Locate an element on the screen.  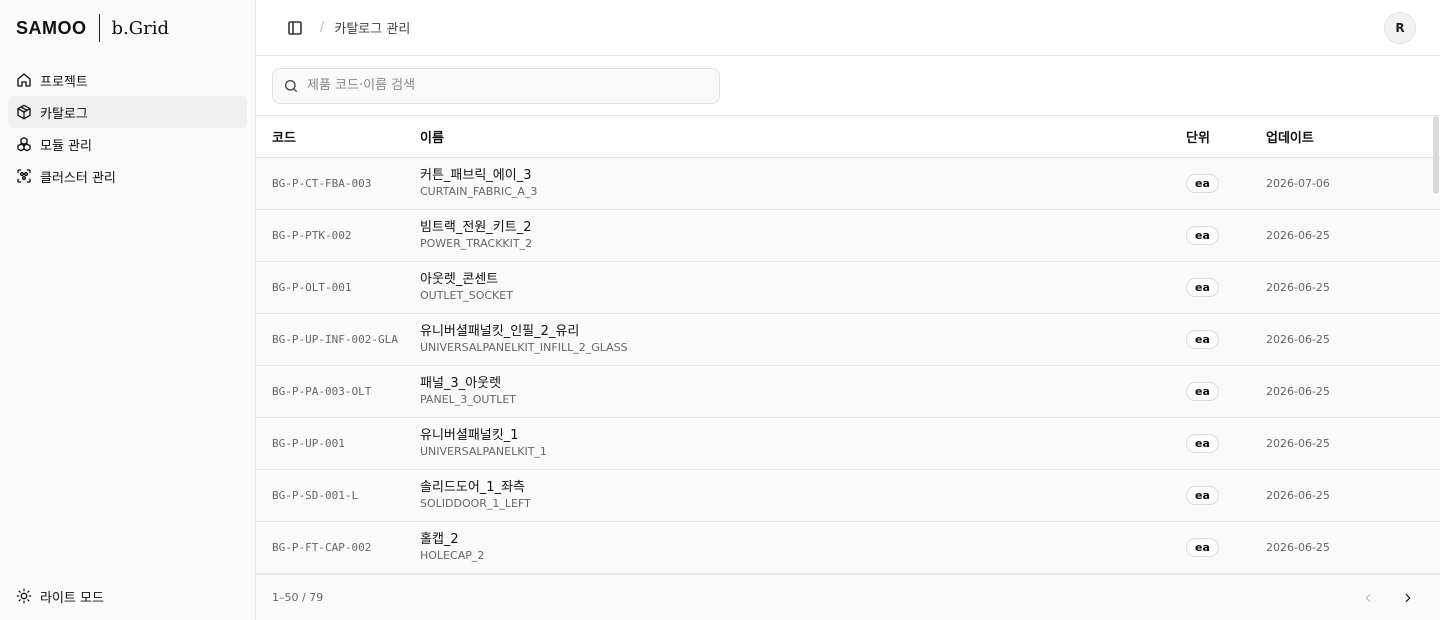
row-name-en: POWER_TRACKKIT_2 is located at coordinates (476, 243).